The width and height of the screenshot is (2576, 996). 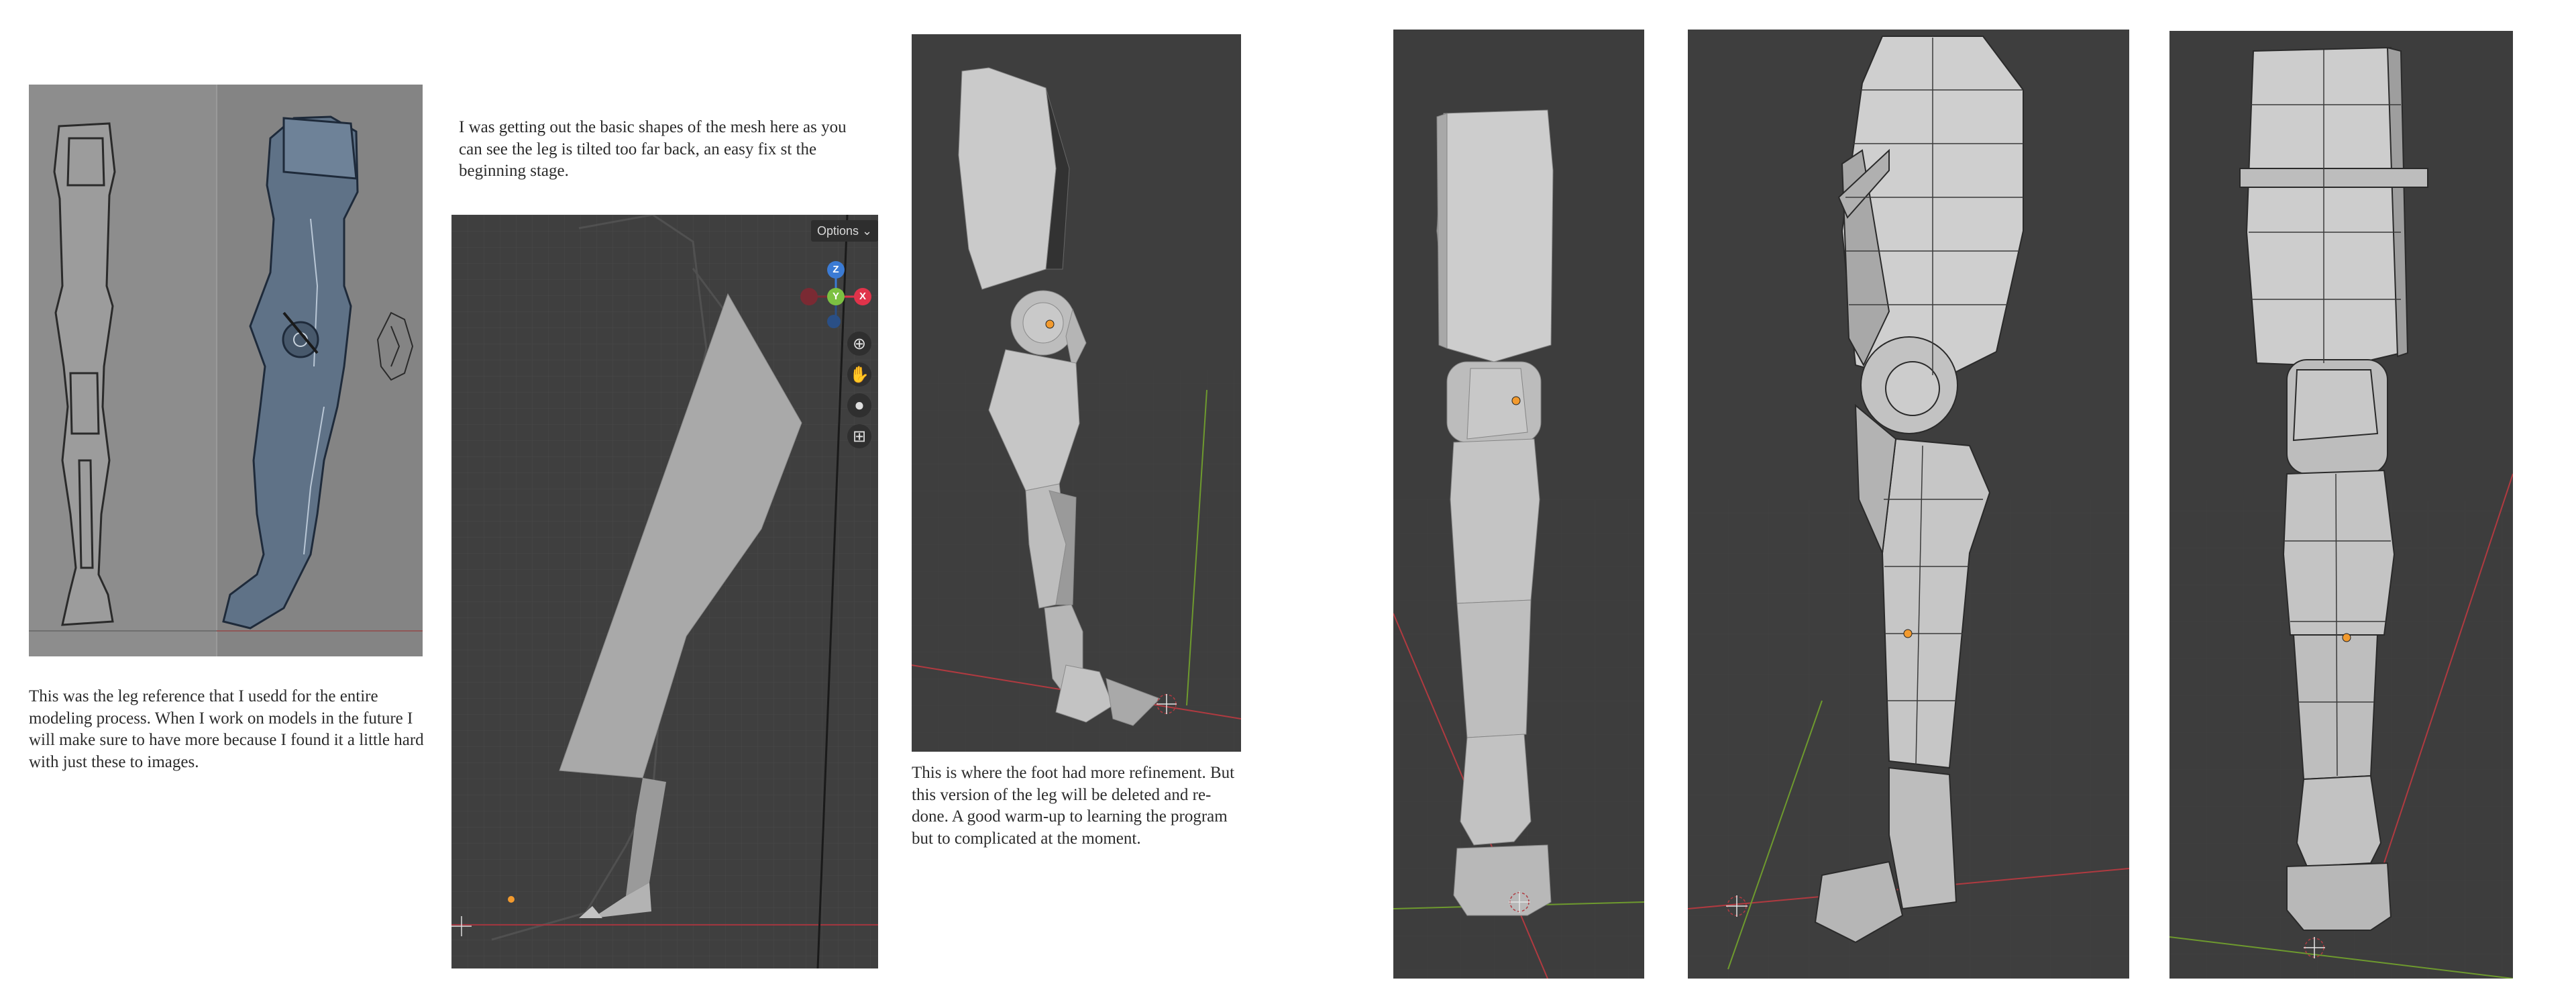 I want to click on gizmo-neg-x-axis, so click(x=809, y=296).